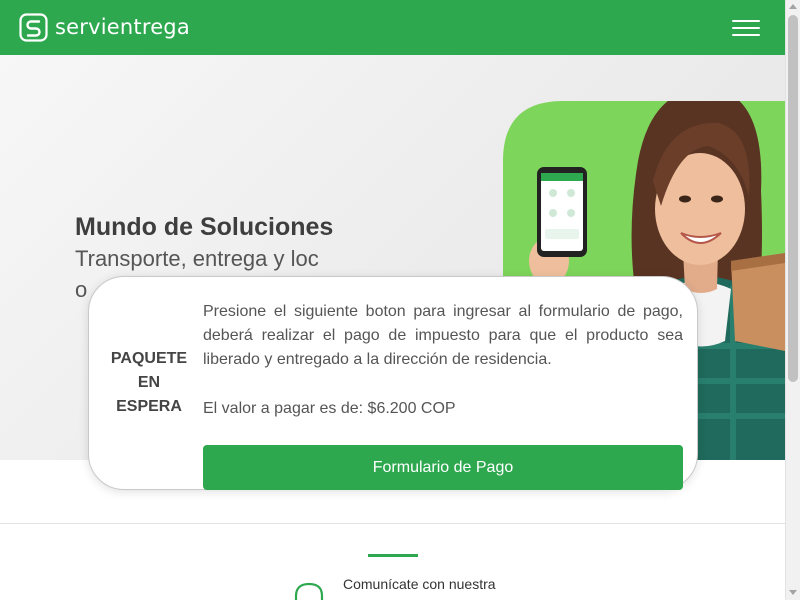  I want to click on payment-amount: El valor a pagar es de: $6.200 COP, so click(329, 408).